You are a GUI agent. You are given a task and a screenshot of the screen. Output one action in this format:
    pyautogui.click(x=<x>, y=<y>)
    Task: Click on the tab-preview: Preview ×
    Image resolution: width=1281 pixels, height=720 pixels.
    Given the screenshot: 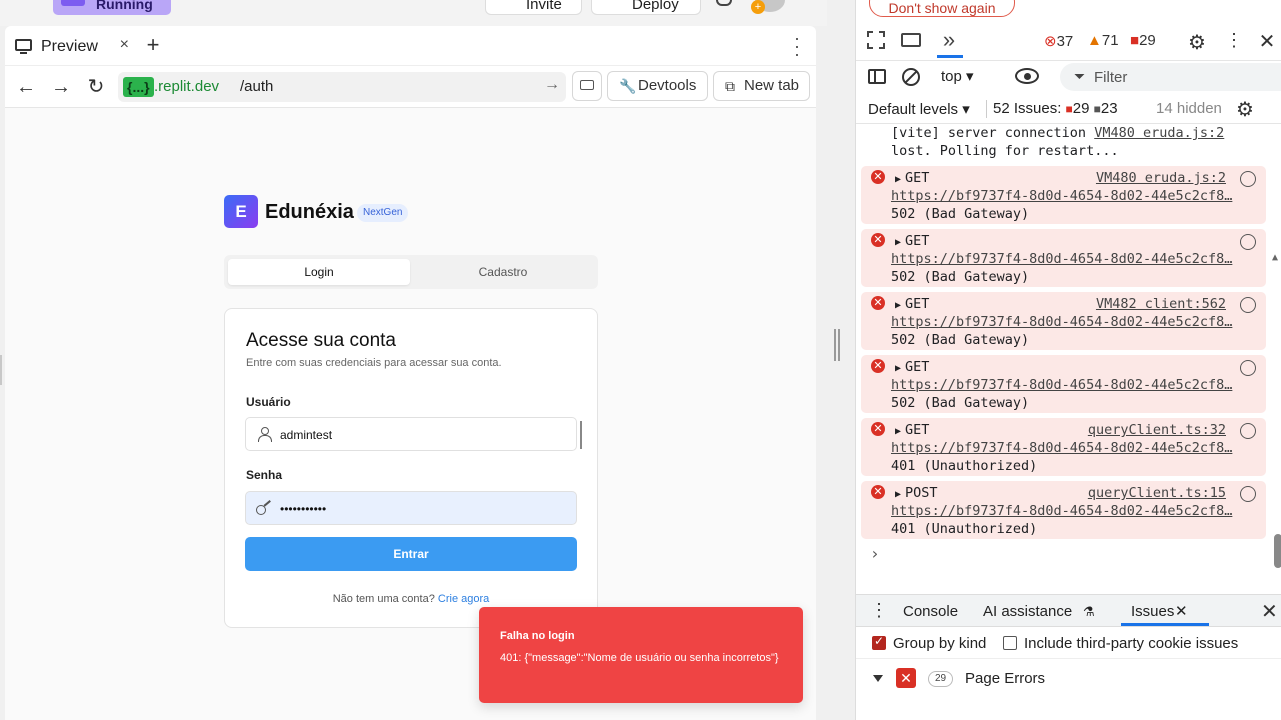 What is the action you would take?
    pyautogui.click(x=69, y=46)
    